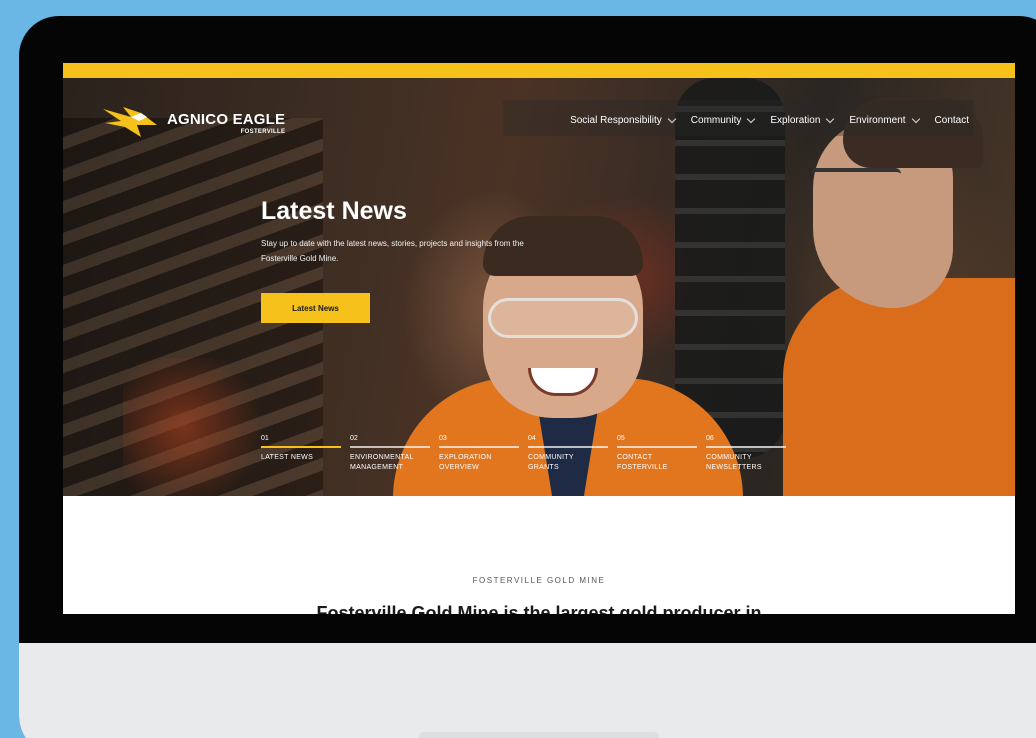 The image size is (1036, 738). Describe the element at coordinates (716, 120) in the screenshot. I see `nav-item-label: Community` at that location.